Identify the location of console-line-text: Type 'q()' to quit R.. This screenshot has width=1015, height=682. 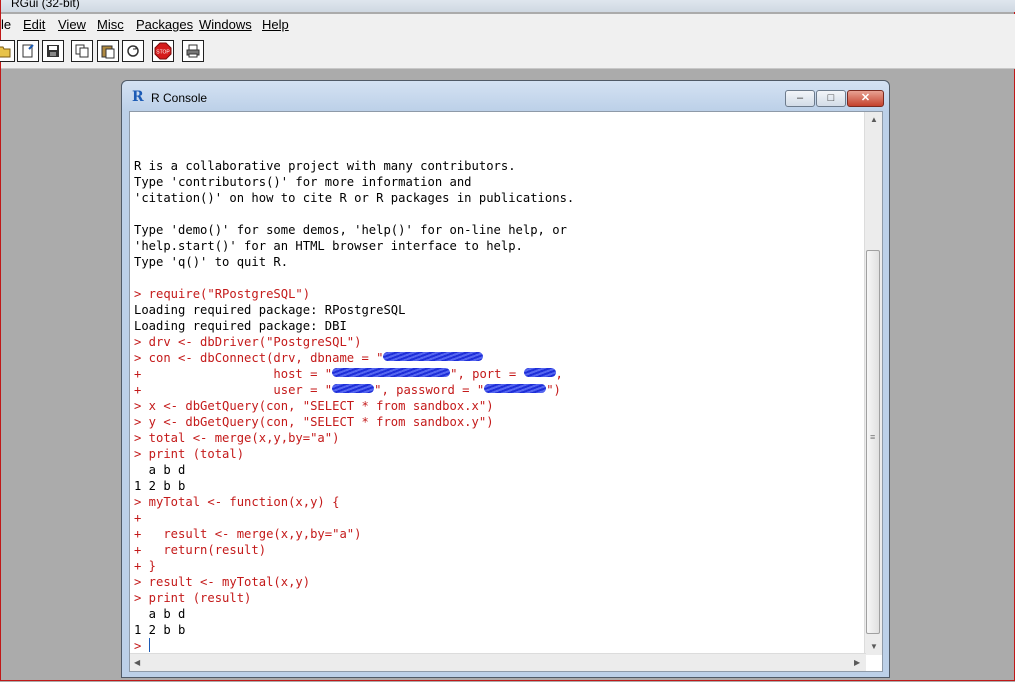
(211, 262).